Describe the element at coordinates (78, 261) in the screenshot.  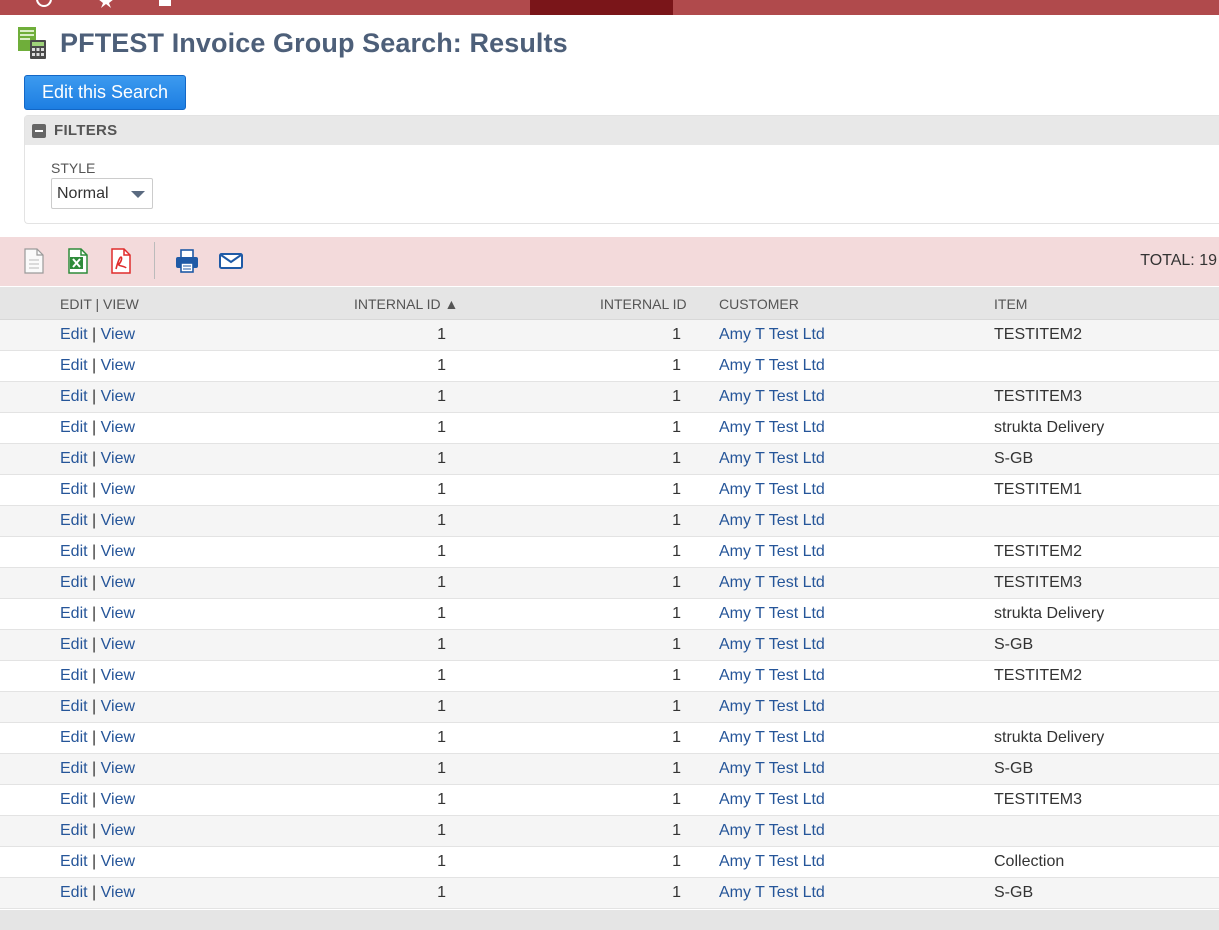
I see `excel-export-icon` at that location.